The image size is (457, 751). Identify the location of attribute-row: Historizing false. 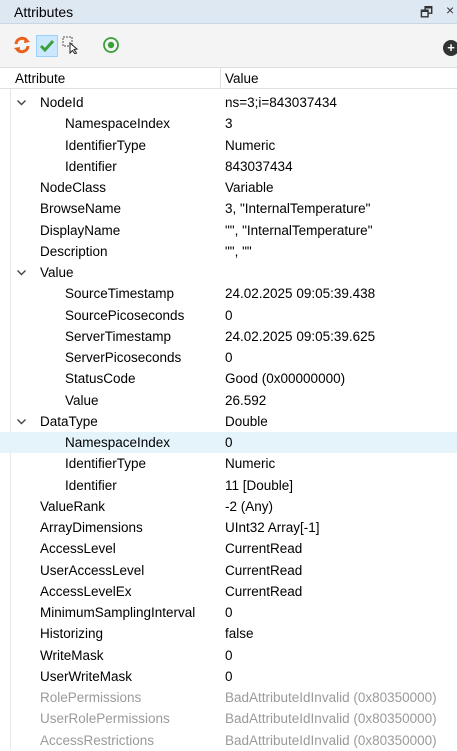
(228, 633).